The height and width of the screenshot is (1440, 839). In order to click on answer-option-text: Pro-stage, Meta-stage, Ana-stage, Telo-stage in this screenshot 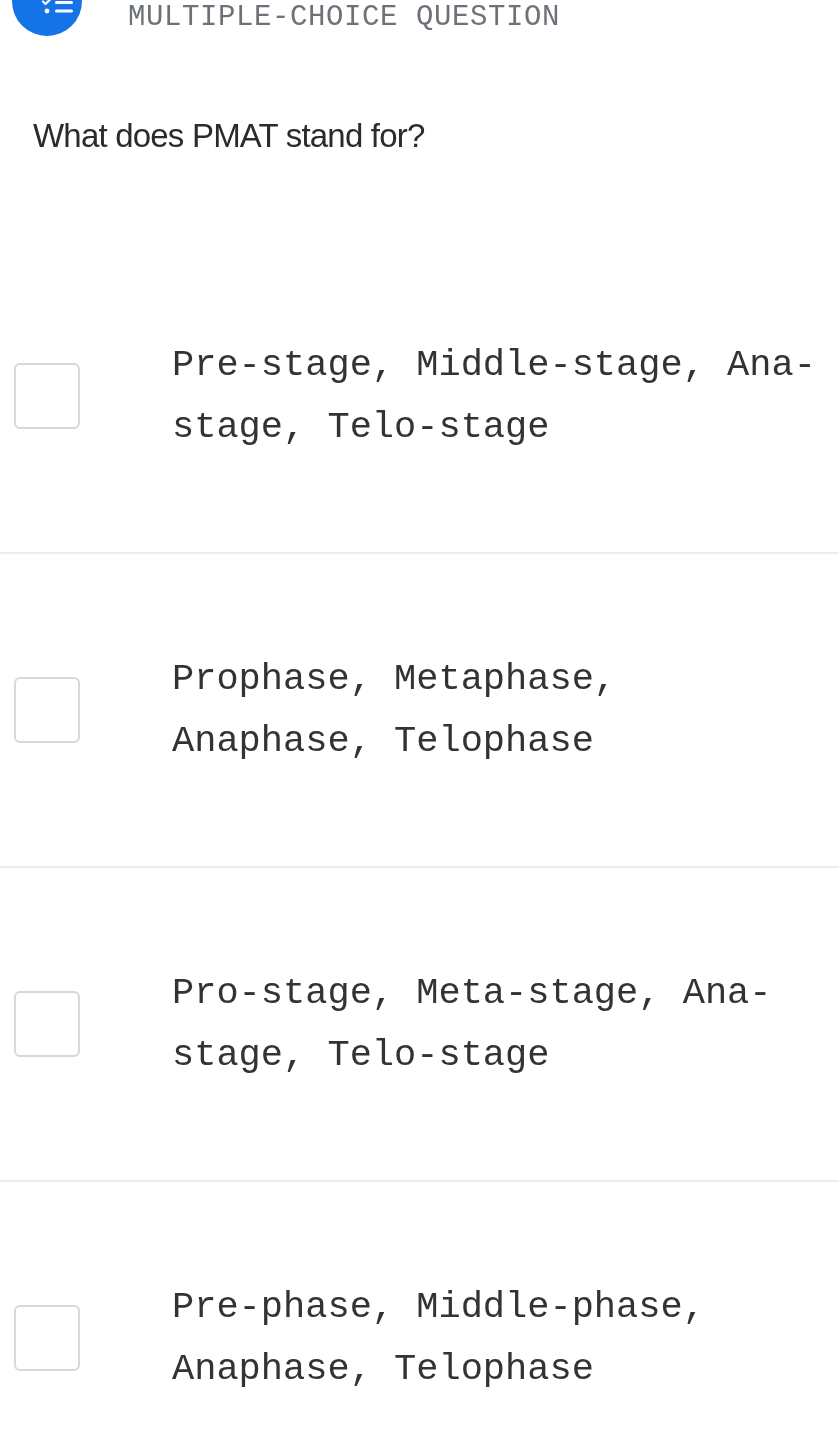, I will do `click(499, 1024)`.